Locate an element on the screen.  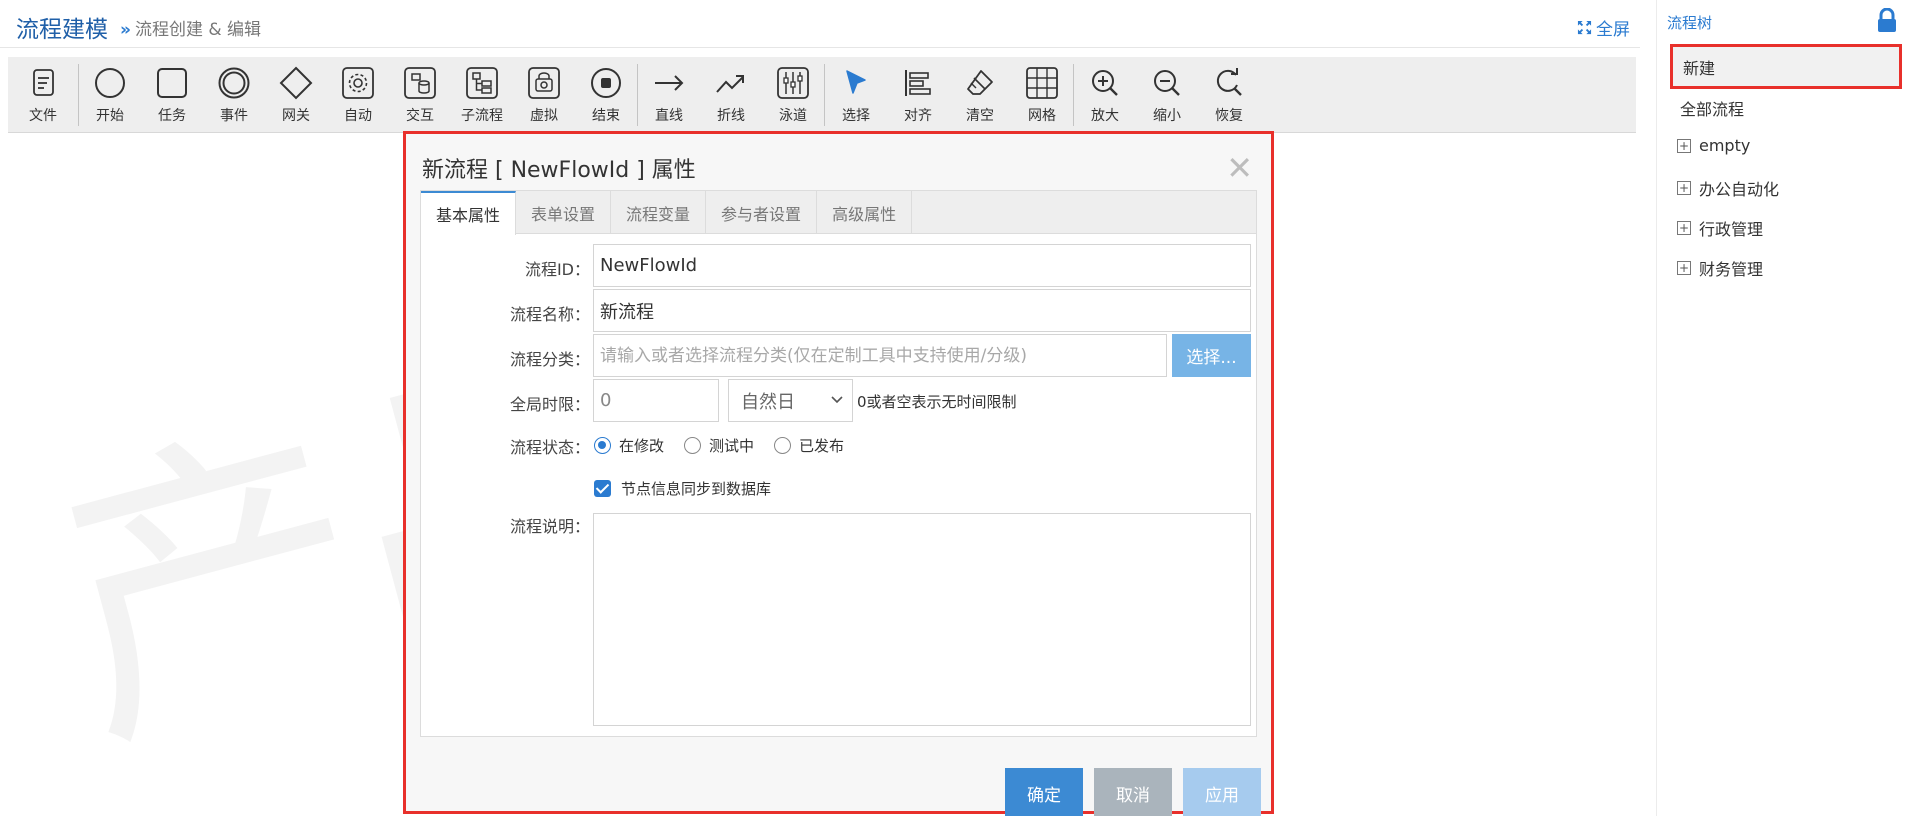
tool-polyline: 折线 is located at coordinates (731, 95).